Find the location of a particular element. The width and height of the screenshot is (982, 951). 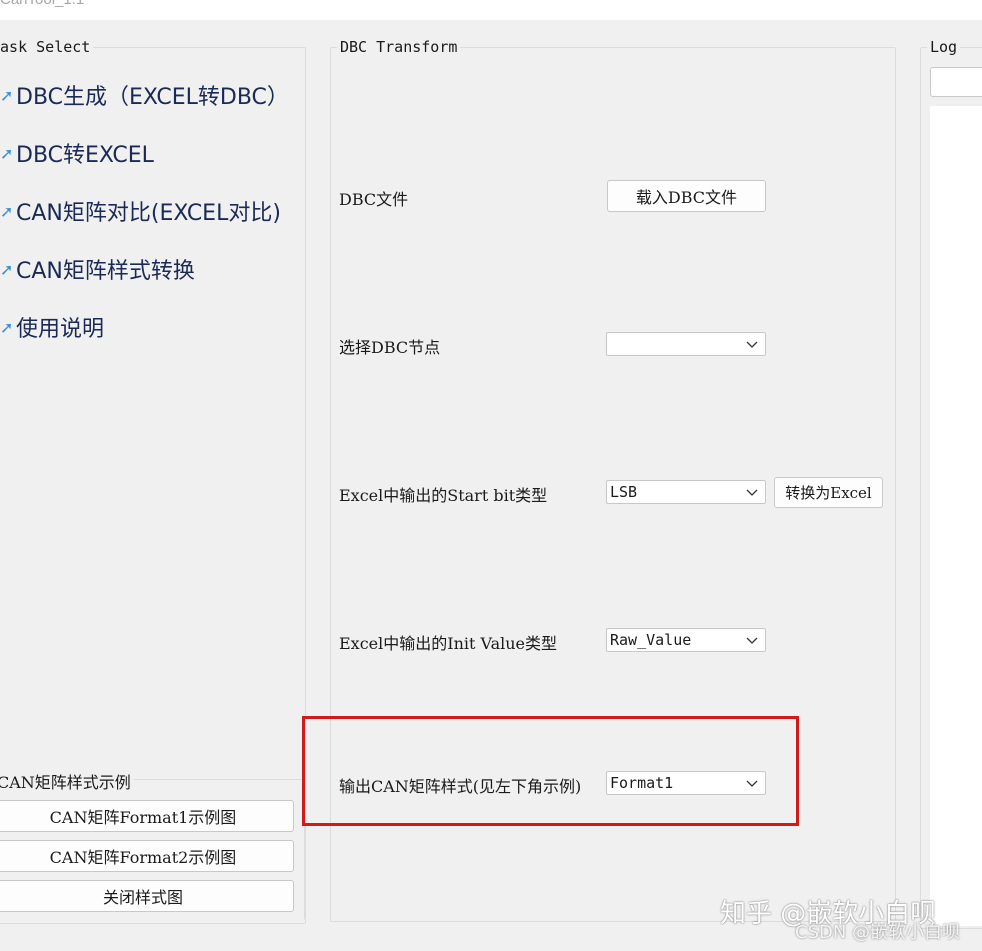

init-value-value: Raw_Value is located at coordinates (651, 640).